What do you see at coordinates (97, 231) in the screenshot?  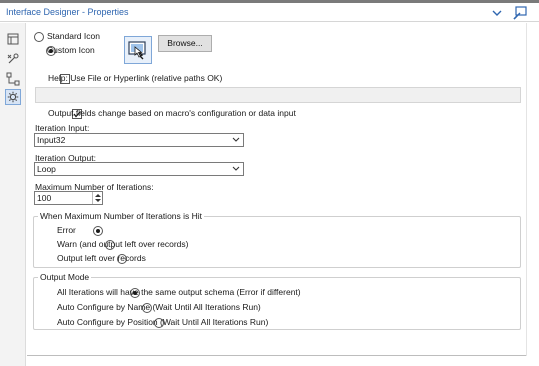 I see `max-hit-error-radio` at bounding box center [97, 231].